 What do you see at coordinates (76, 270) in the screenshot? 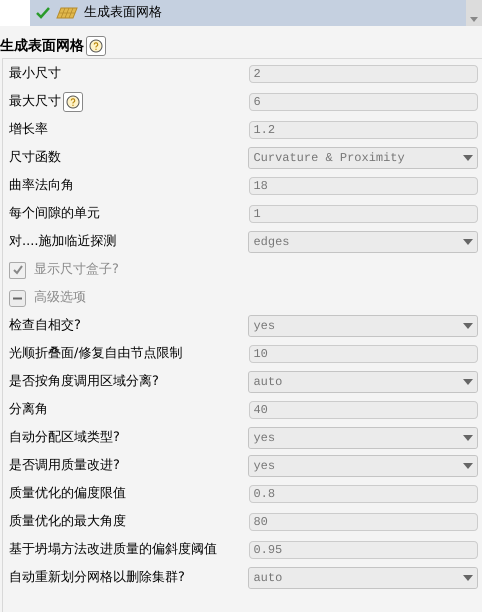
I see `checkbox-label: 显示尺寸盒子?` at bounding box center [76, 270].